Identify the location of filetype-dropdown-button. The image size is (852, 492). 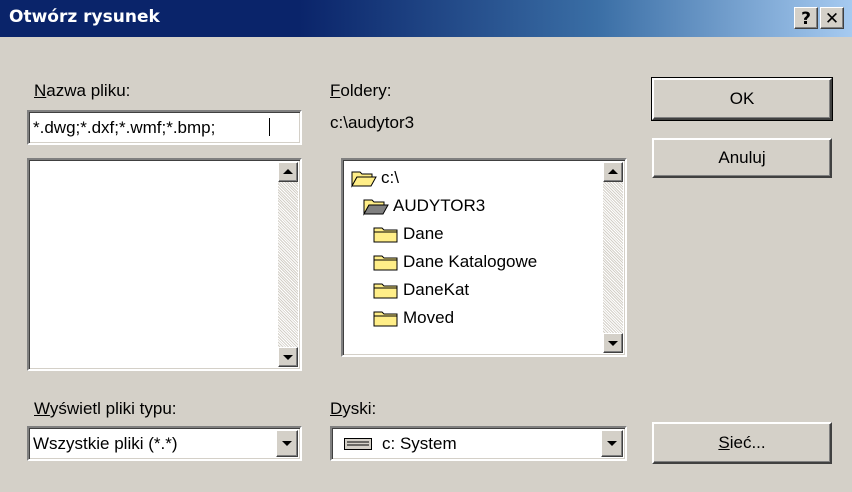
(287, 443).